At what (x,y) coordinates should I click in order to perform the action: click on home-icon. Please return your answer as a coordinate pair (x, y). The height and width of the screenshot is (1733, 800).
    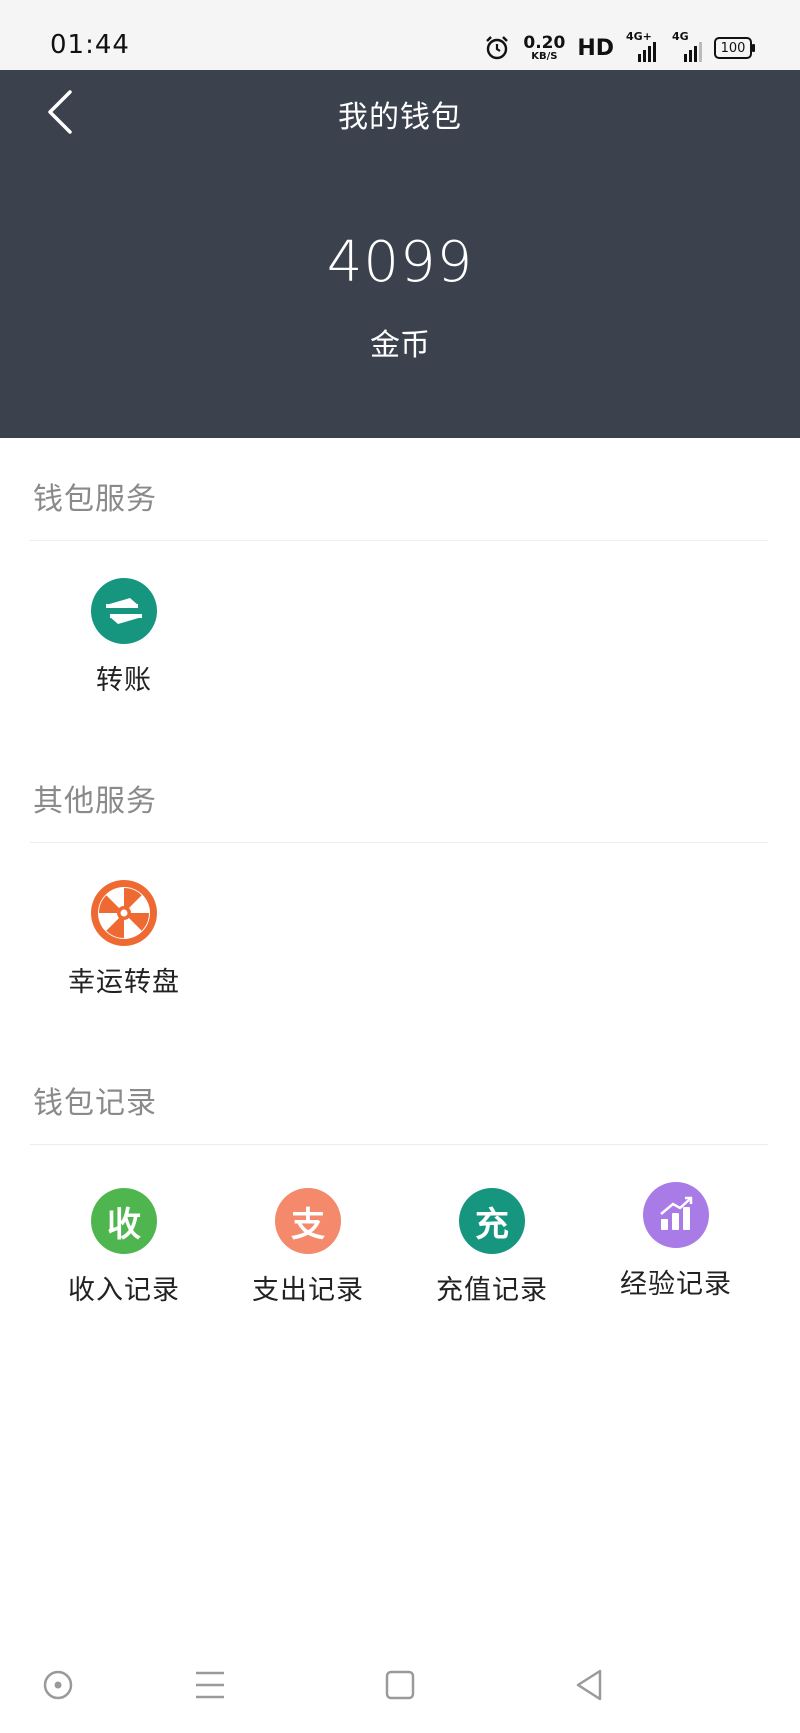
    Looking at the image, I should click on (400, 1685).